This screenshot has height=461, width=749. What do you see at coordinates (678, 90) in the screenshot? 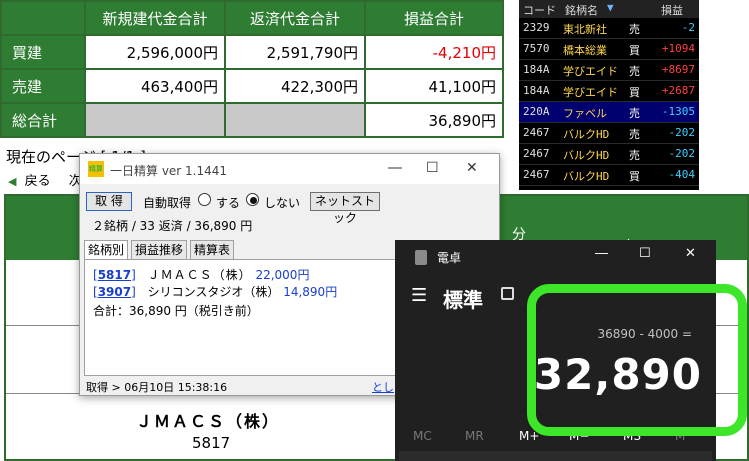
I see `stock-pnl: +2687` at bounding box center [678, 90].